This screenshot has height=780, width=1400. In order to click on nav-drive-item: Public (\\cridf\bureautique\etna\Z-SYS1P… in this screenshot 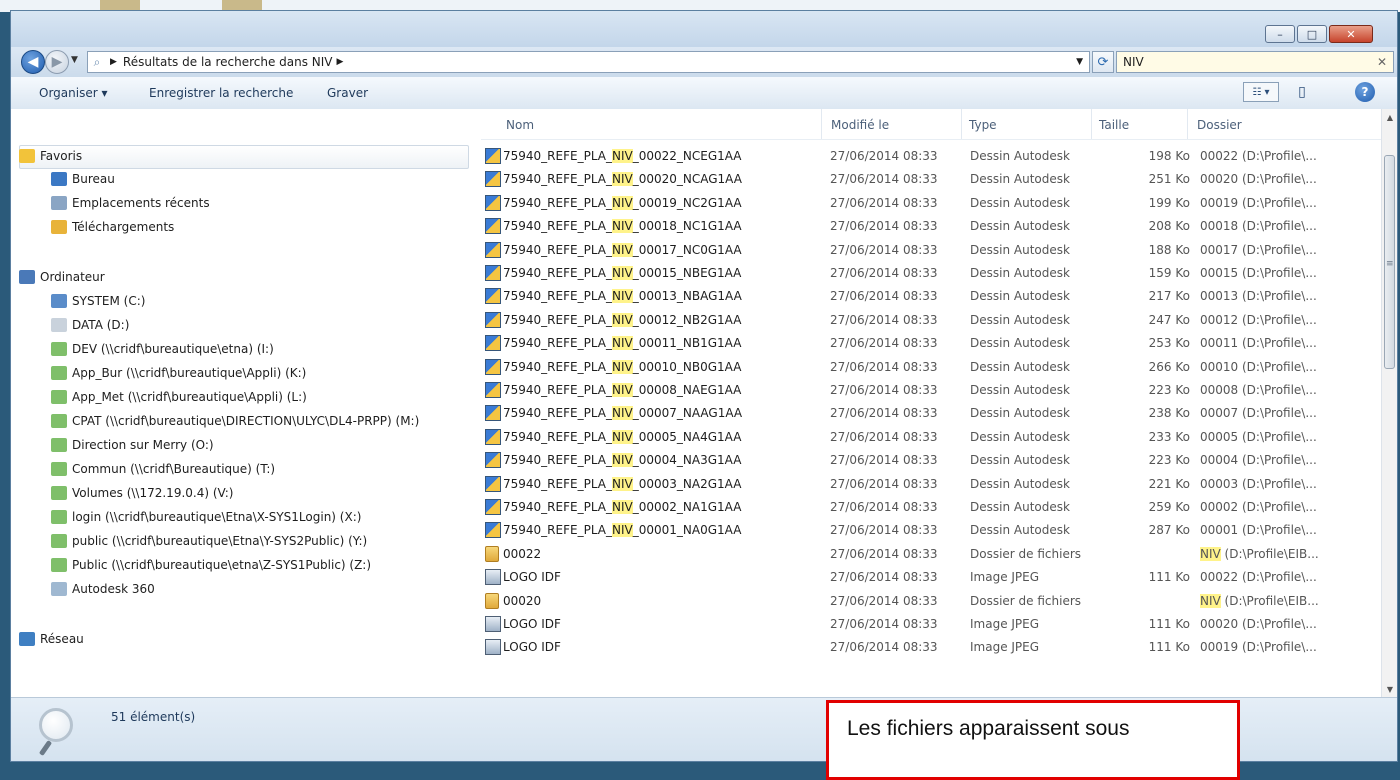, I will do `click(211, 565)`.